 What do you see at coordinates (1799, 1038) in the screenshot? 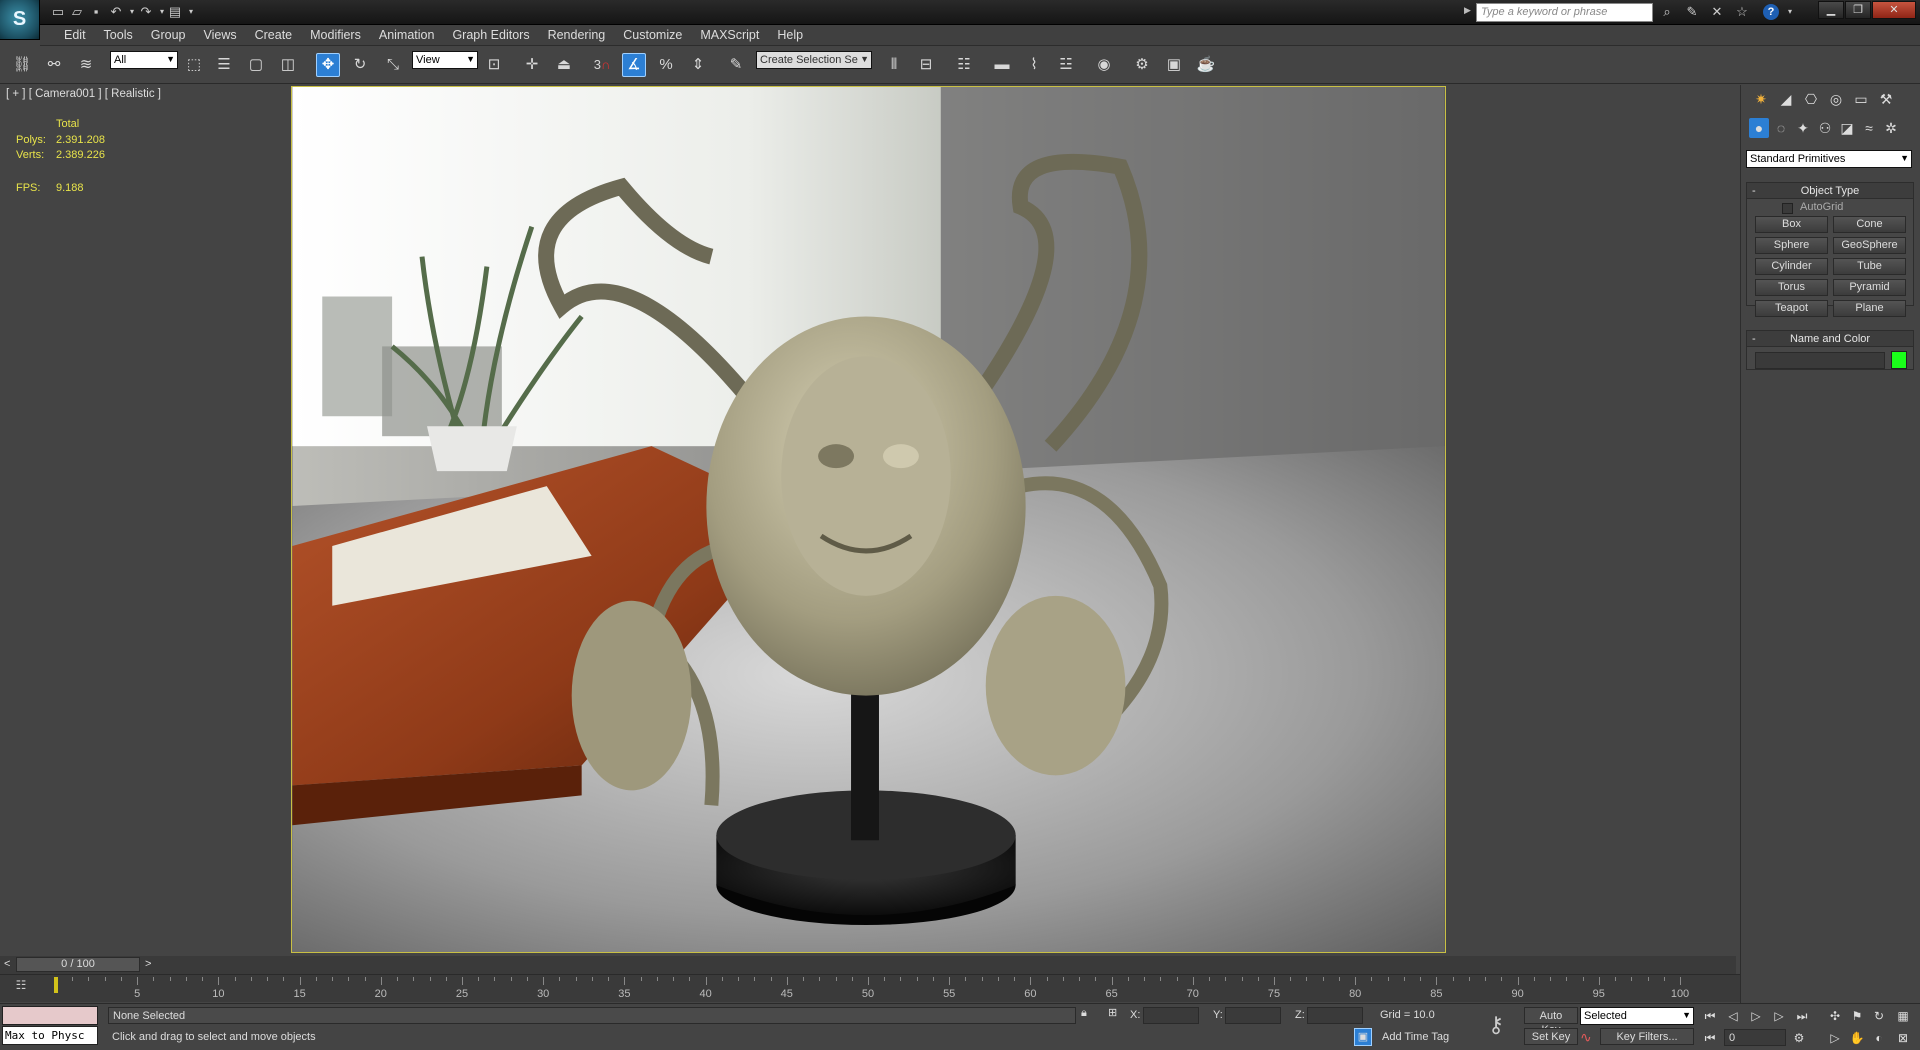
I see `time-configuration-icon: ⚙` at bounding box center [1799, 1038].